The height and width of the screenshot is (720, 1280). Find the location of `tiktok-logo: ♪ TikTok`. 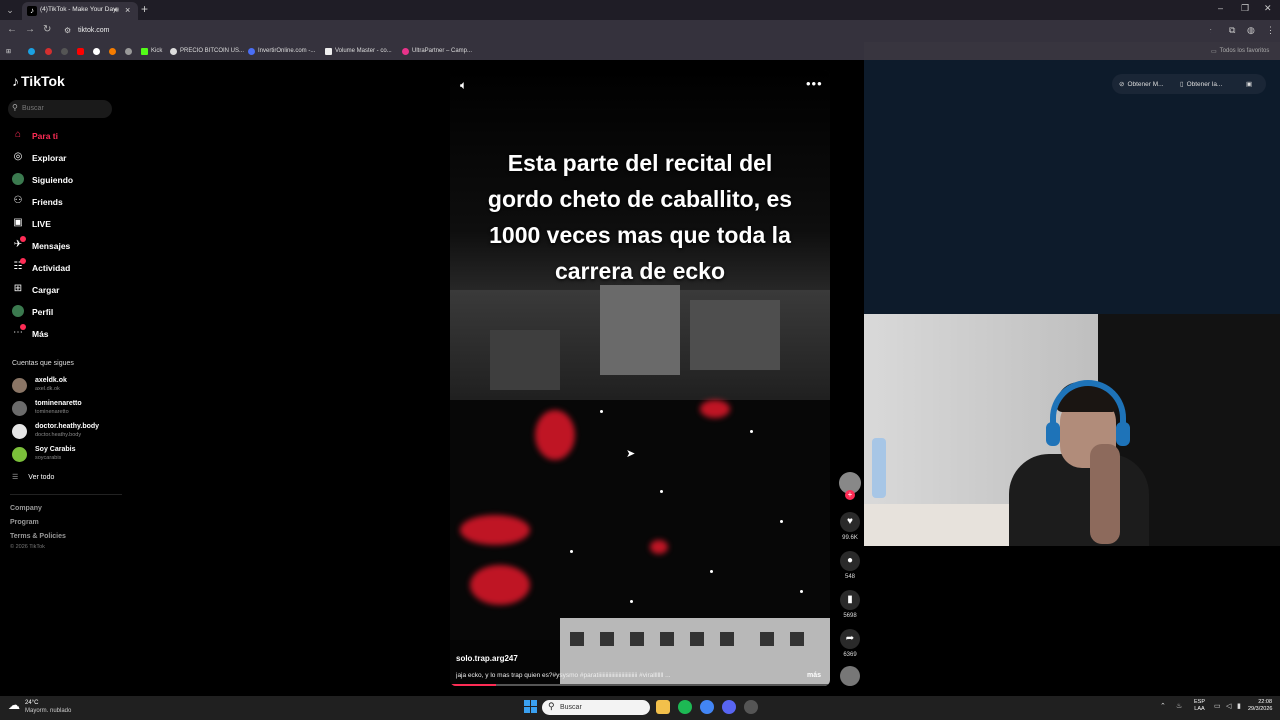

tiktok-logo: ♪ TikTok is located at coordinates (38, 81).